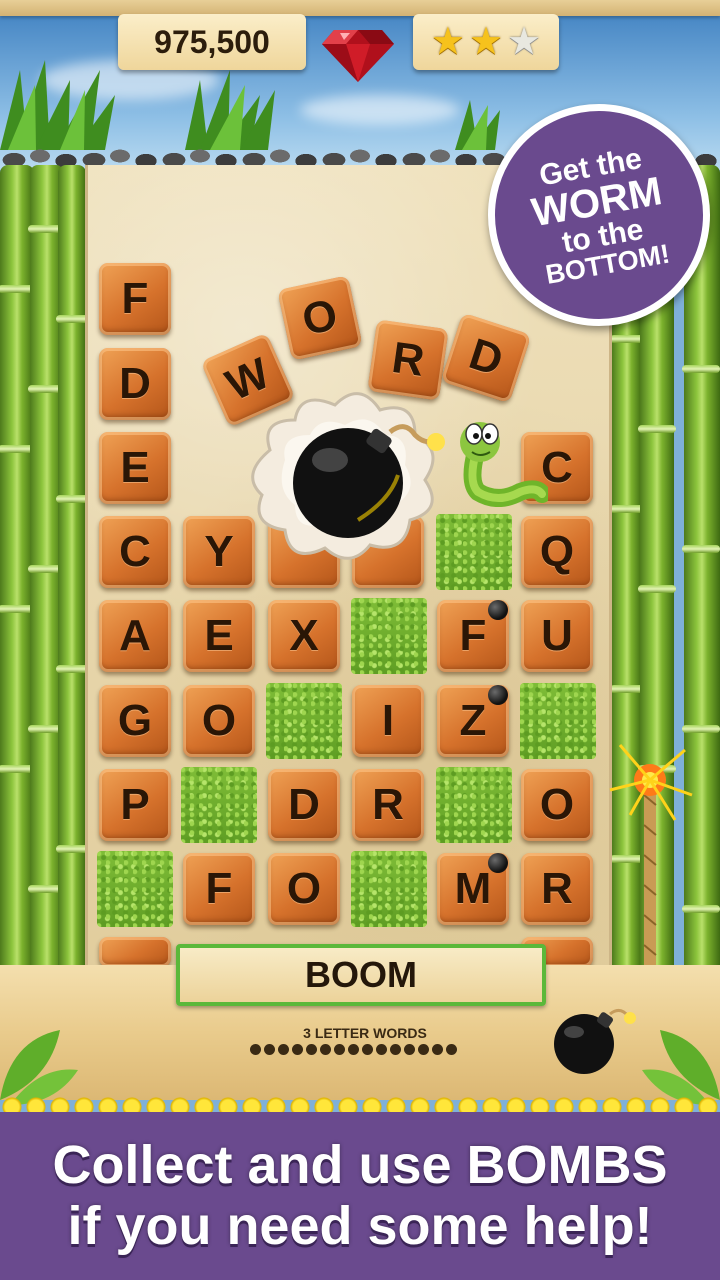  What do you see at coordinates (360, 1226) in the screenshot?
I see `banner-line: if you need some help!` at bounding box center [360, 1226].